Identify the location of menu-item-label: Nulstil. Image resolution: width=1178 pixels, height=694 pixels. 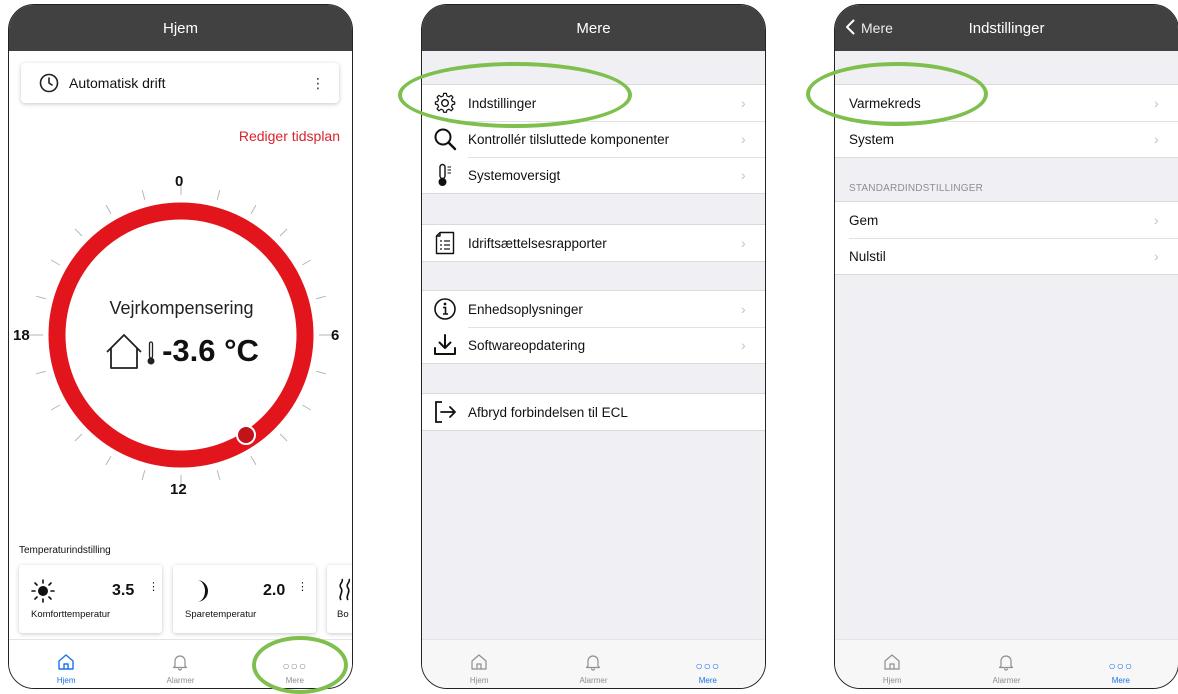
(867, 256).